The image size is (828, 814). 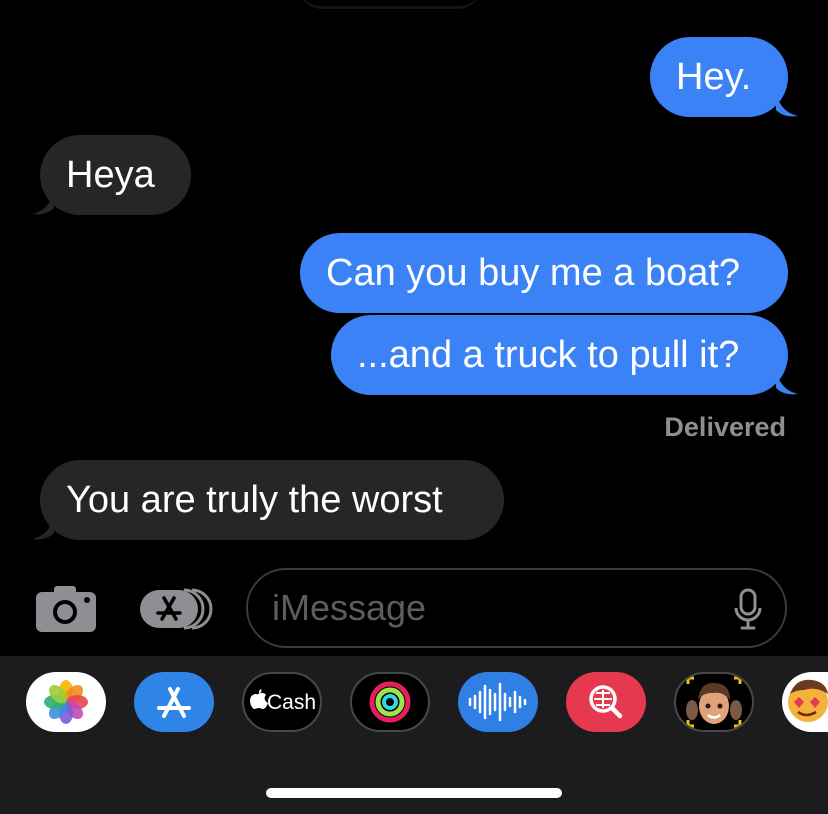 What do you see at coordinates (110, 175) in the screenshot?
I see `message-text: Heya` at bounding box center [110, 175].